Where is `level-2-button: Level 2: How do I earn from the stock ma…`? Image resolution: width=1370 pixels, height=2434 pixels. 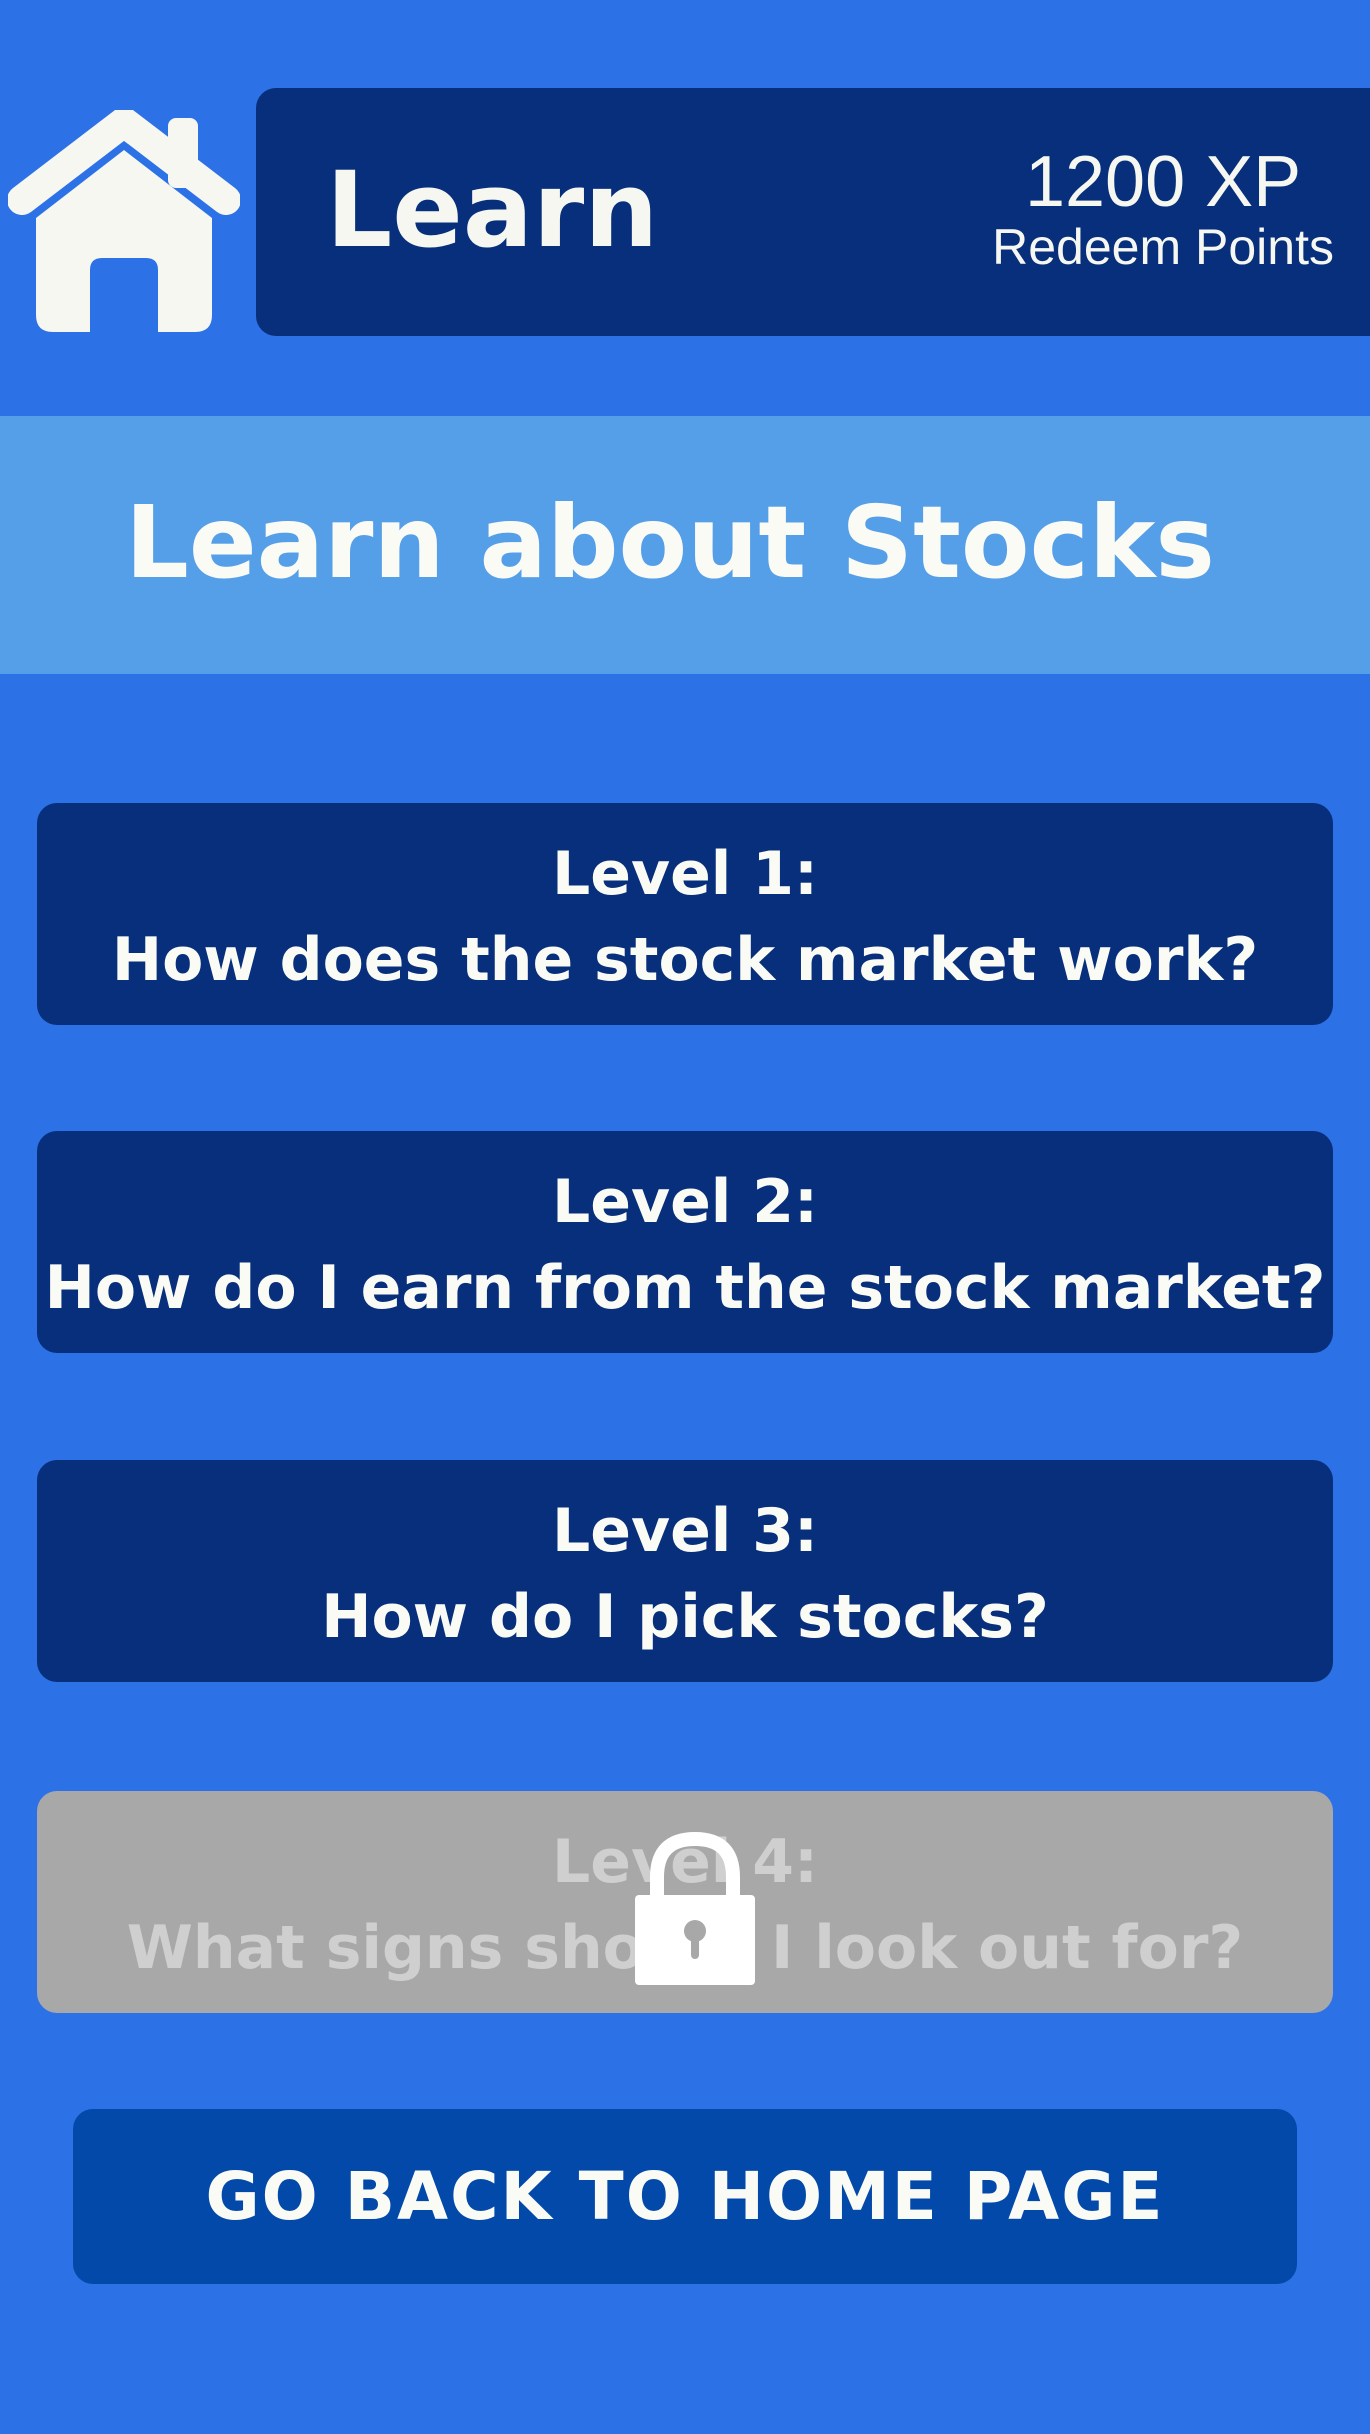
level-2-button: Level 2: How do I earn from the stock ma… is located at coordinates (685, 1242).